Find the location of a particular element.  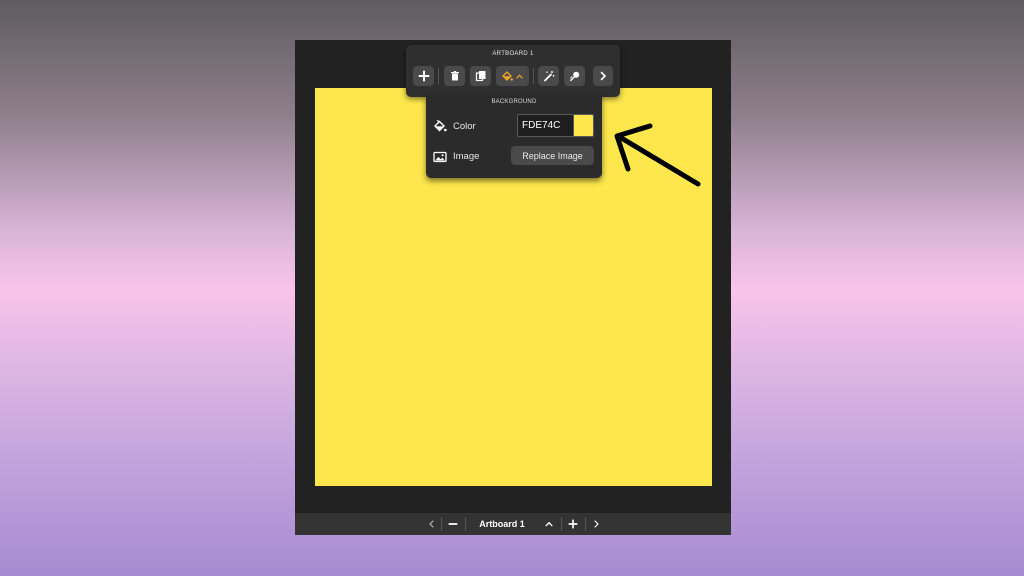

artboard-toolbar: ARTBOARD 1 is located at coordinates (513, 71).